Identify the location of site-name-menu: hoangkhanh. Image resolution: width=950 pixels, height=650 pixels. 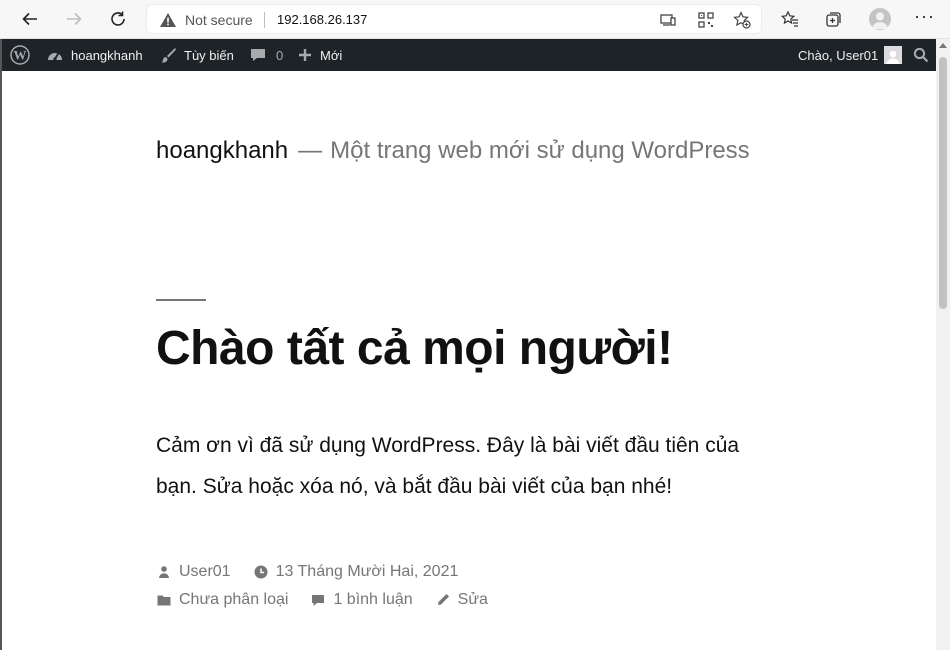
(94, 55).